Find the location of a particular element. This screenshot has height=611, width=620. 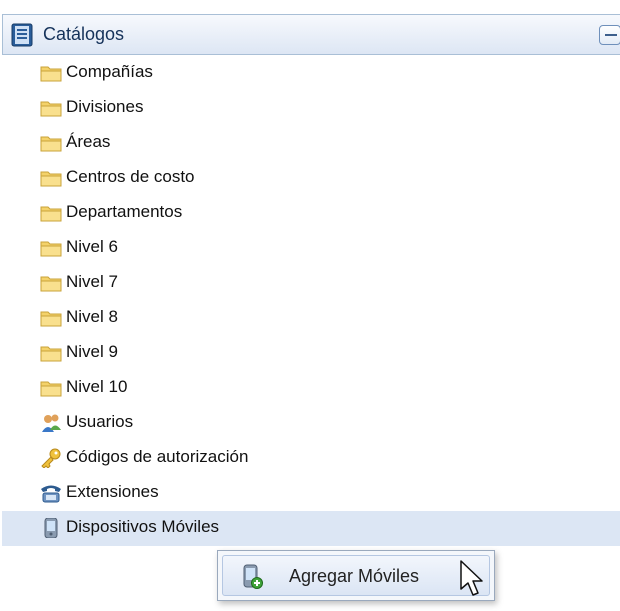

tree-item: Divisiones is located at coordinates (311, 108).